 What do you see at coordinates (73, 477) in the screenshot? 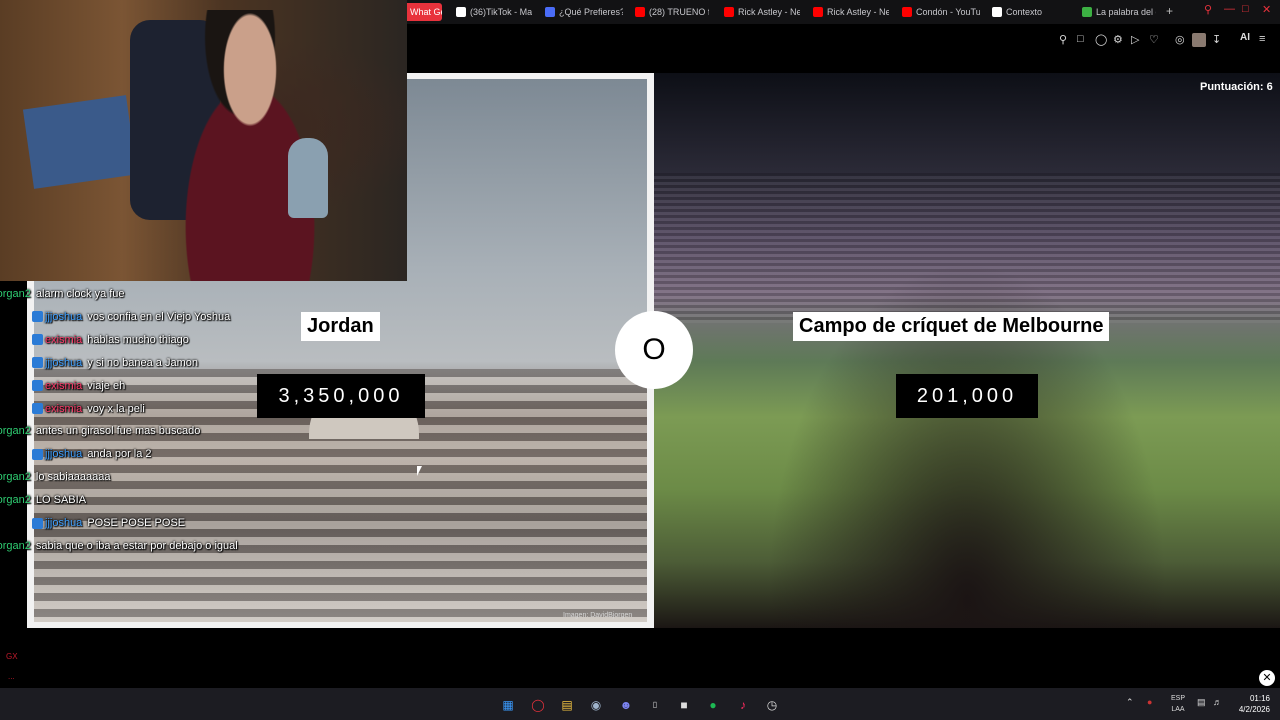
I see `chat-text: lo sabiaaaaaaa` at bounding box center [73, 477].